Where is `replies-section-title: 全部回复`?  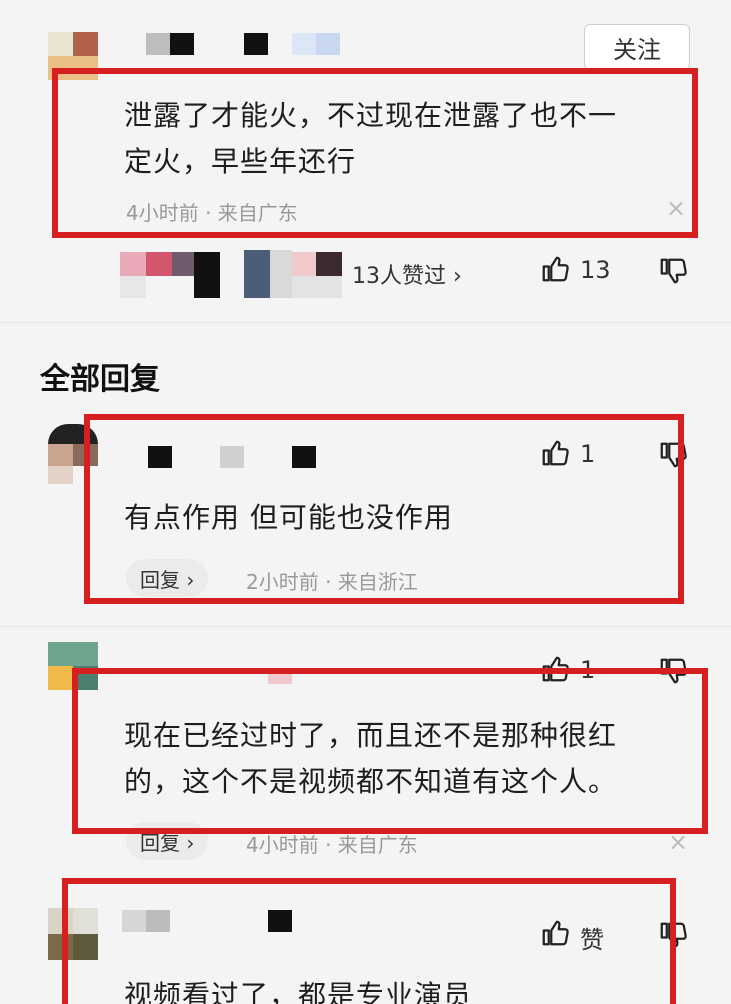
replies-section-title: 全部回复 is located at coordinates (100, 379).